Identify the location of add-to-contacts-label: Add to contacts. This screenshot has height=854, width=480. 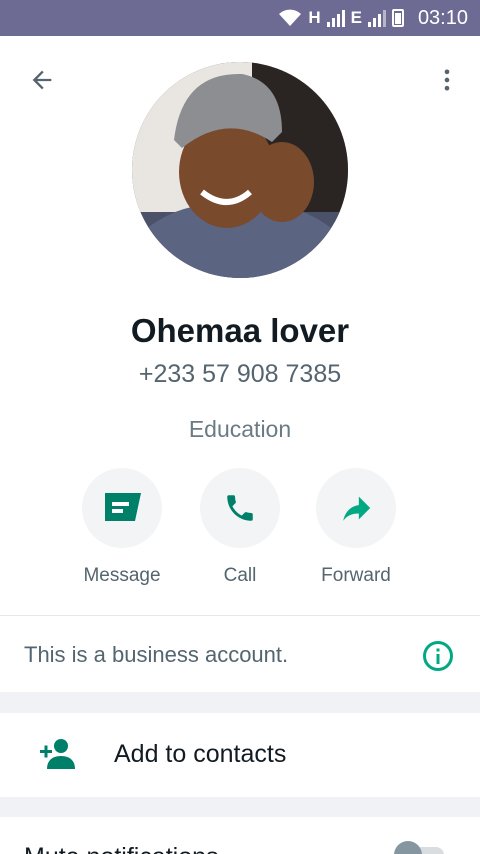
(200, 754).